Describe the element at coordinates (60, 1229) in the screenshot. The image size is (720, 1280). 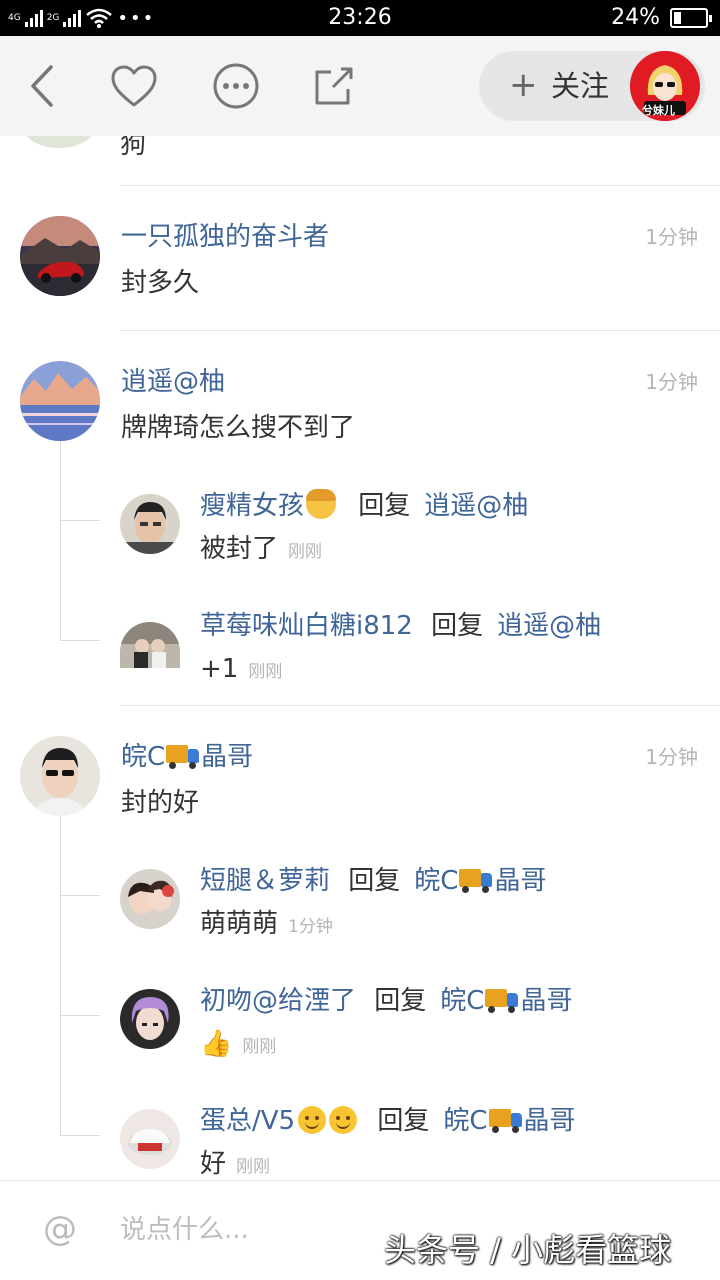
I see `at-mention-icon: @` at that location.